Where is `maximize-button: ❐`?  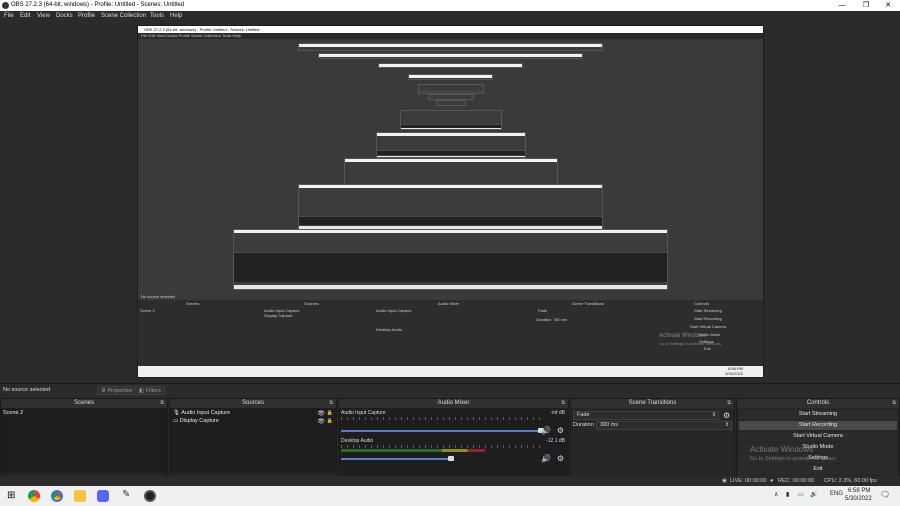
maximize-button: ❐ is located at coordinates (866, 5).